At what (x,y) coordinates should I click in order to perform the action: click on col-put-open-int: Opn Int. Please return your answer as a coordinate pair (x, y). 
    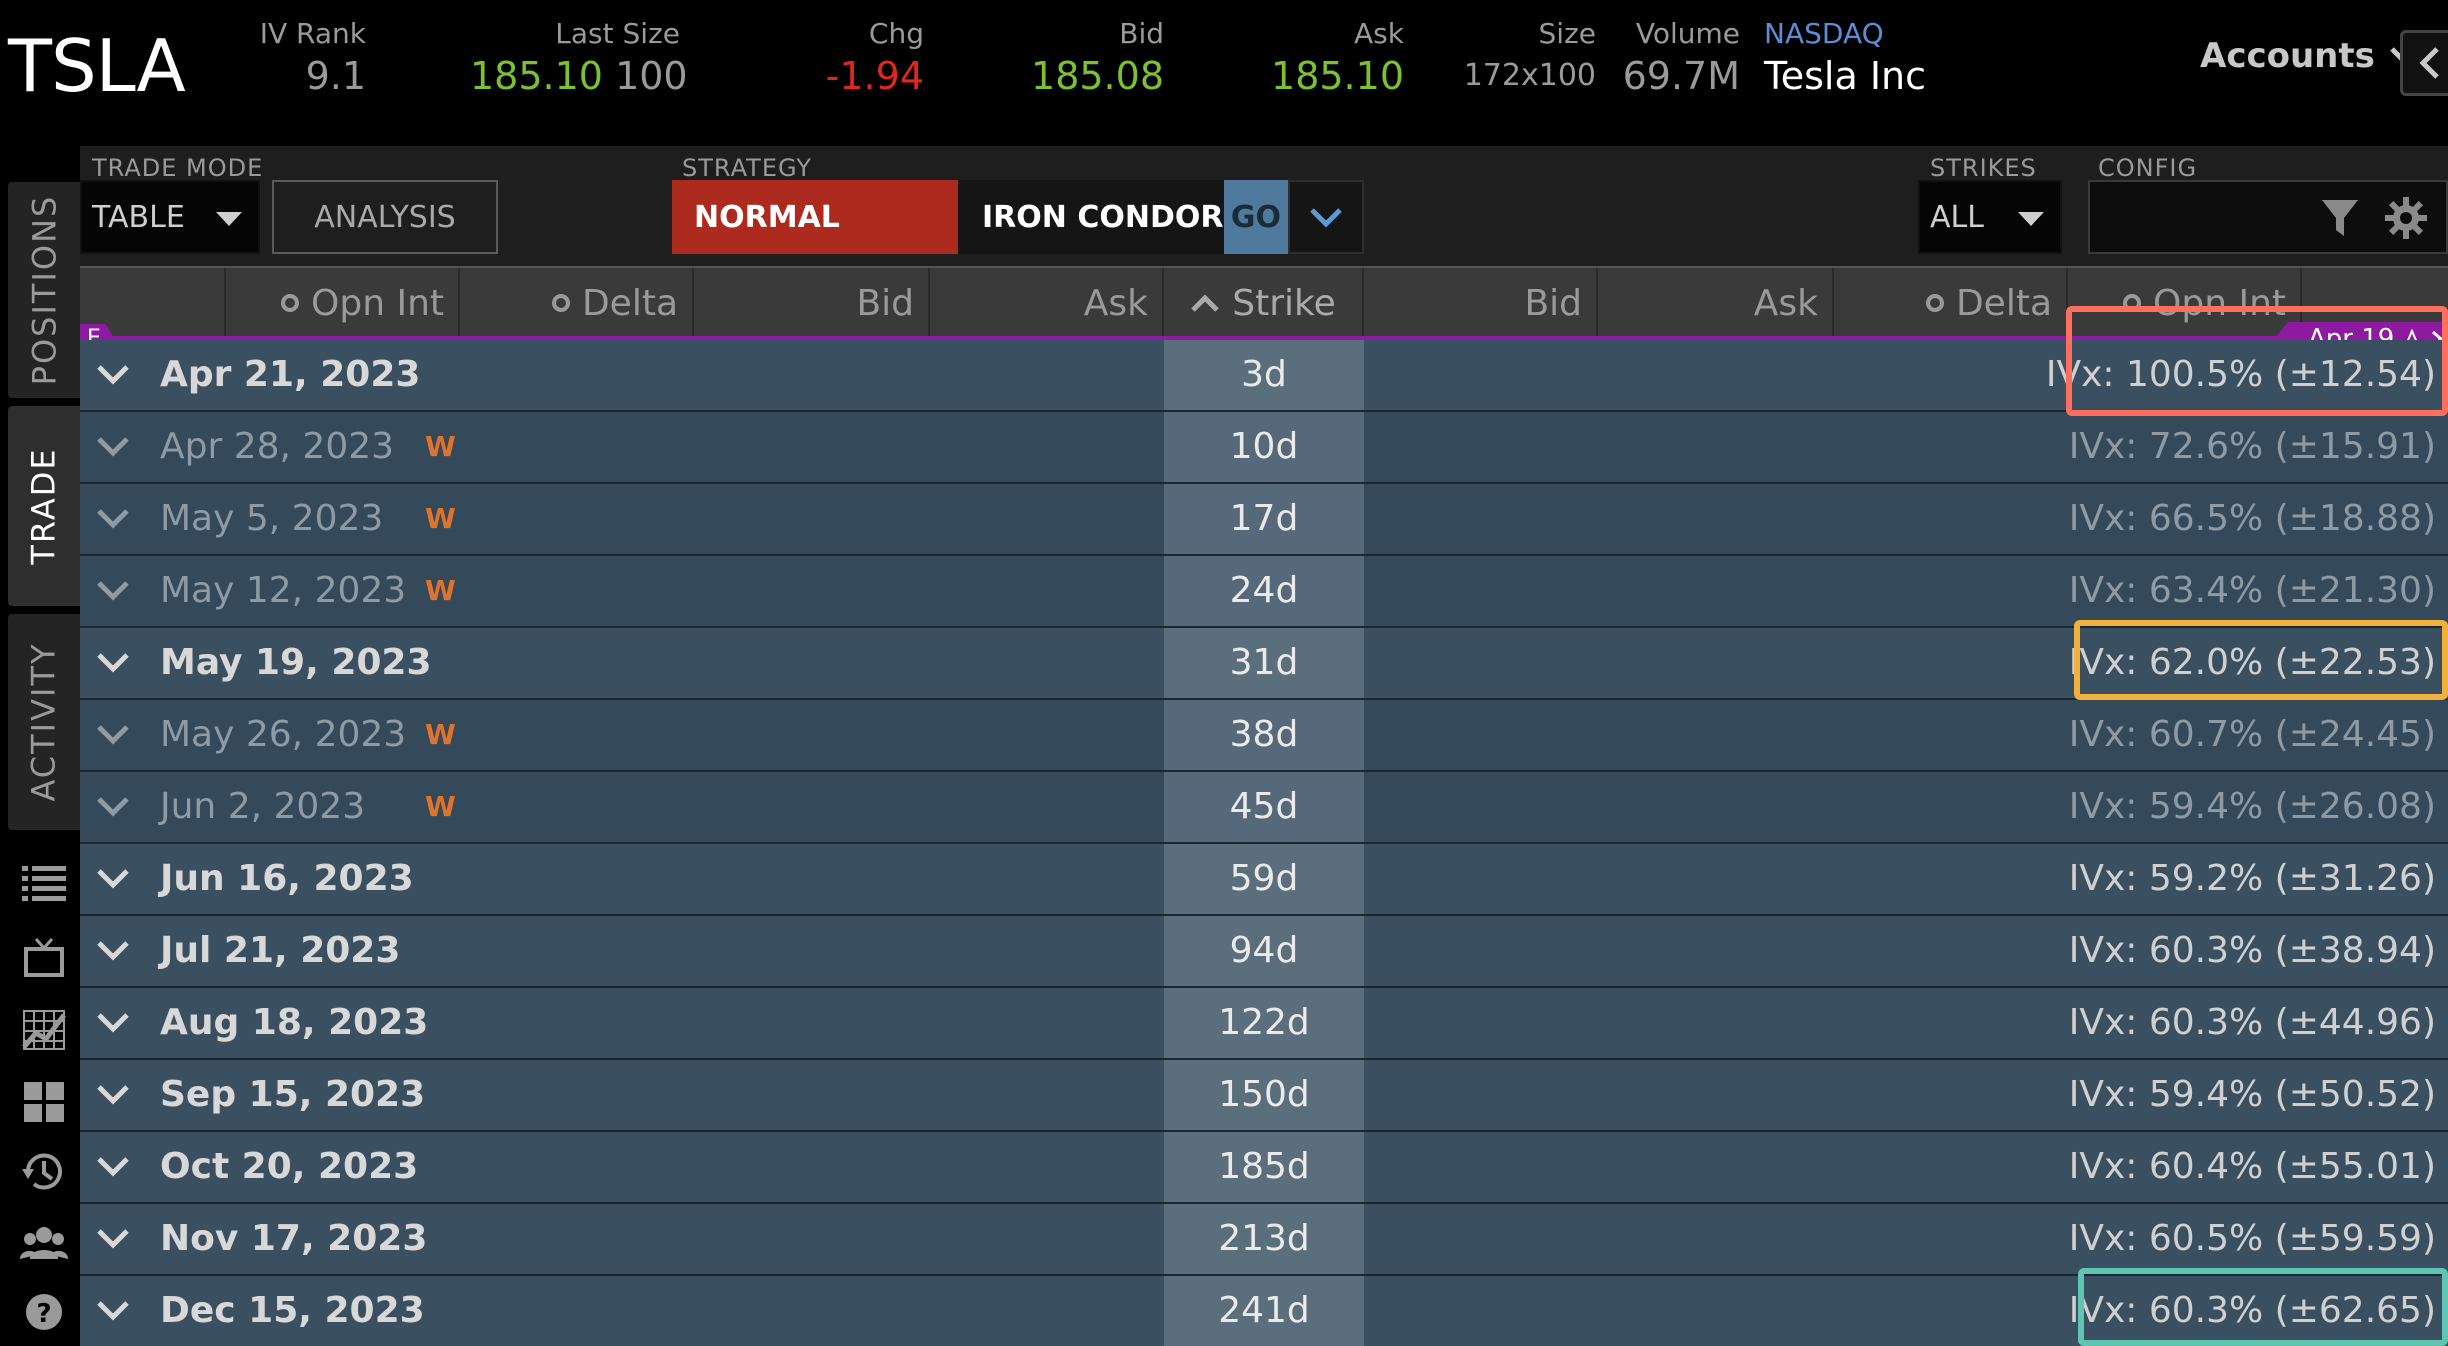
    Looking at the image, I should click on (2185, 303).